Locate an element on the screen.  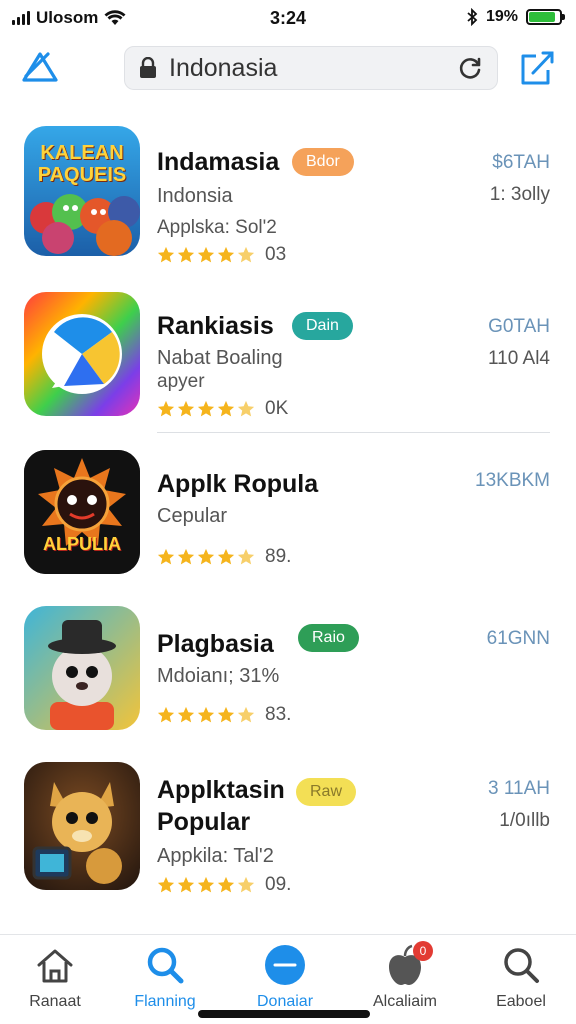
tab-ranaat: Ranaat is located at coordinates (55, 977).